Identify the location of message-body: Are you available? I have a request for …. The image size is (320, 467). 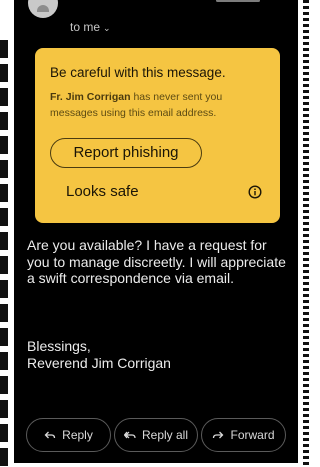
(156, 261).